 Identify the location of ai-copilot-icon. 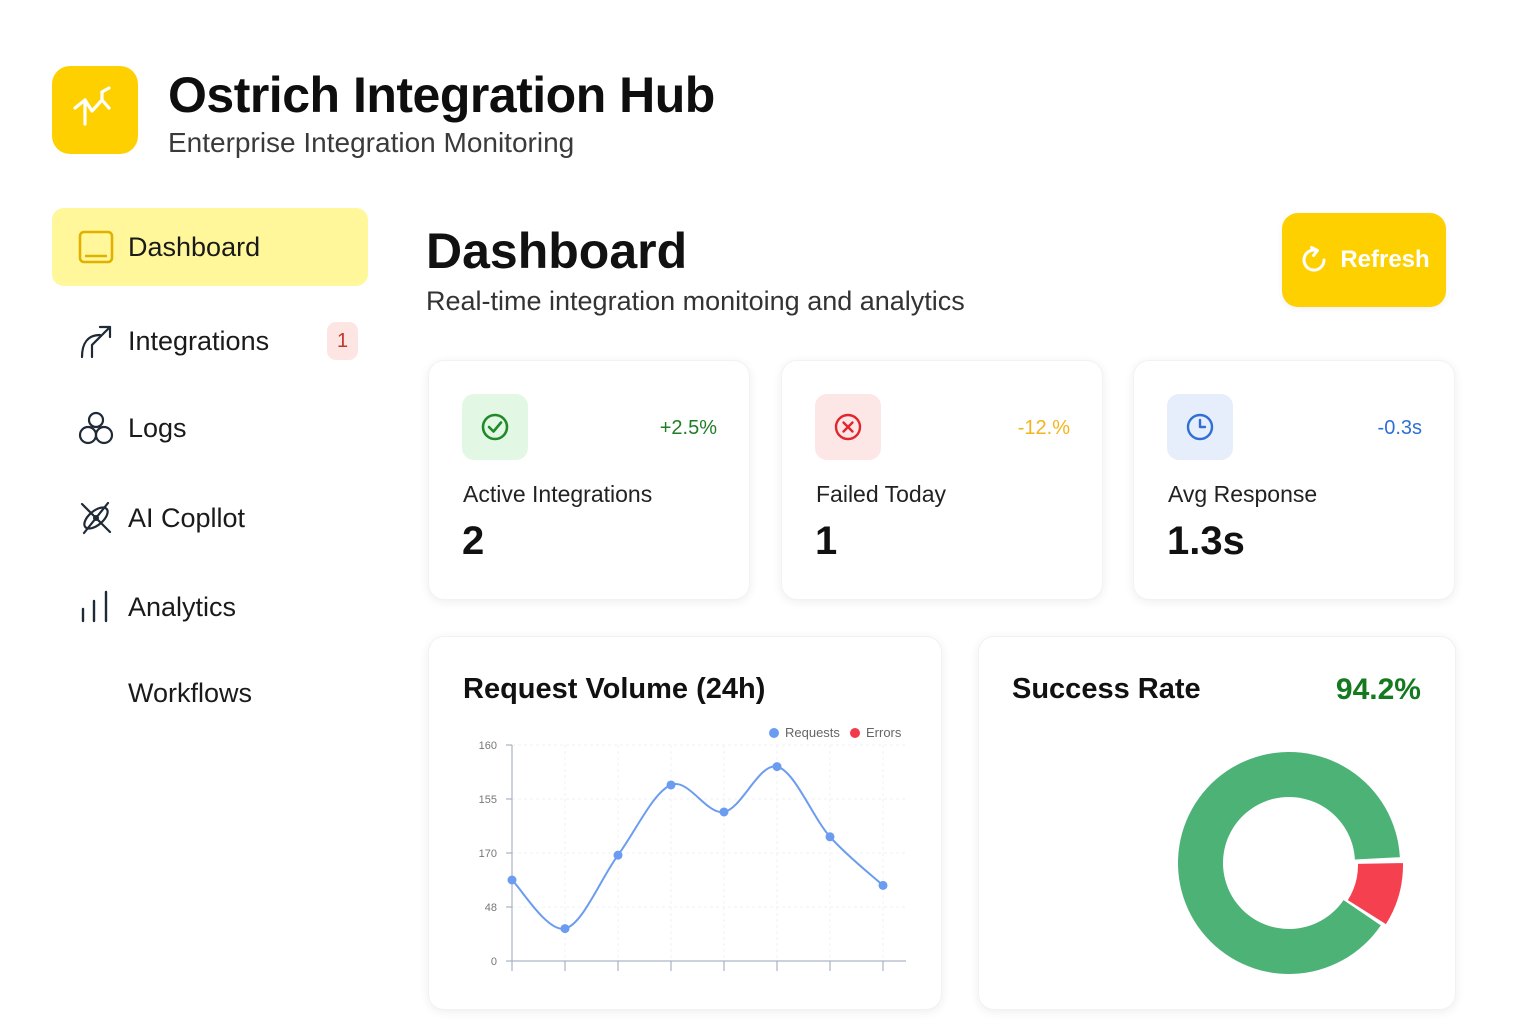
(96, 518).